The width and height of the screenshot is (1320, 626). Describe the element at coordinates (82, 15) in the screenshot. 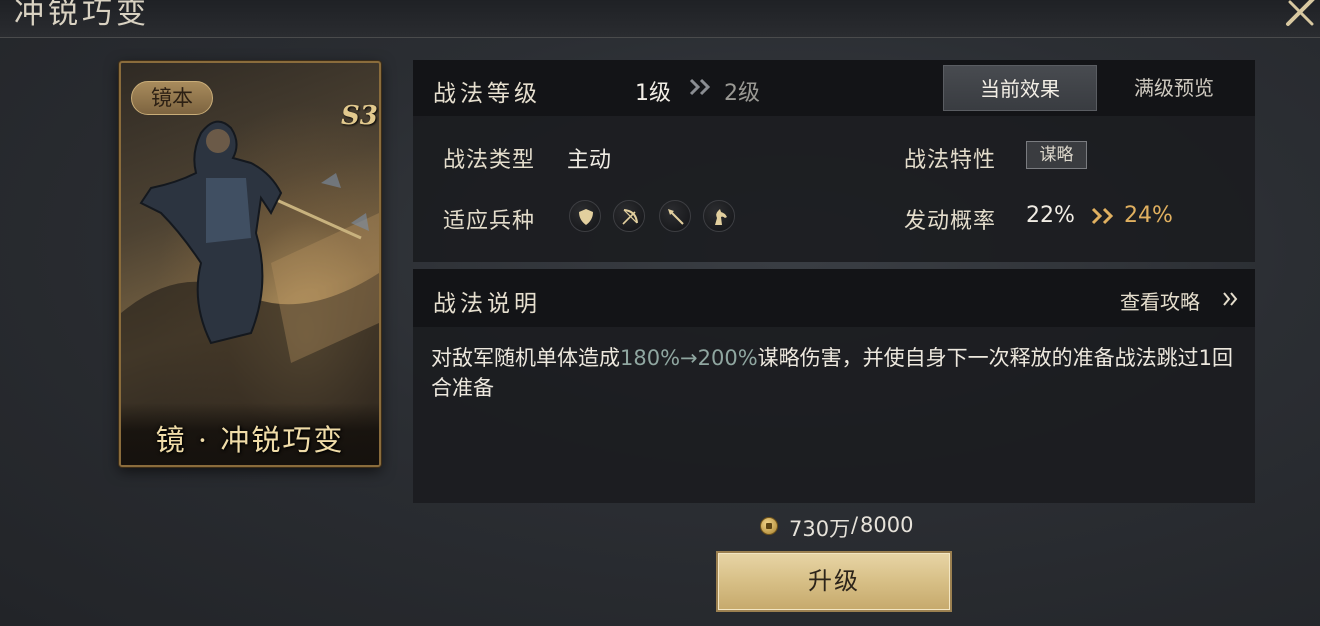

I see `window-title: 冲锐巧变` at that location.